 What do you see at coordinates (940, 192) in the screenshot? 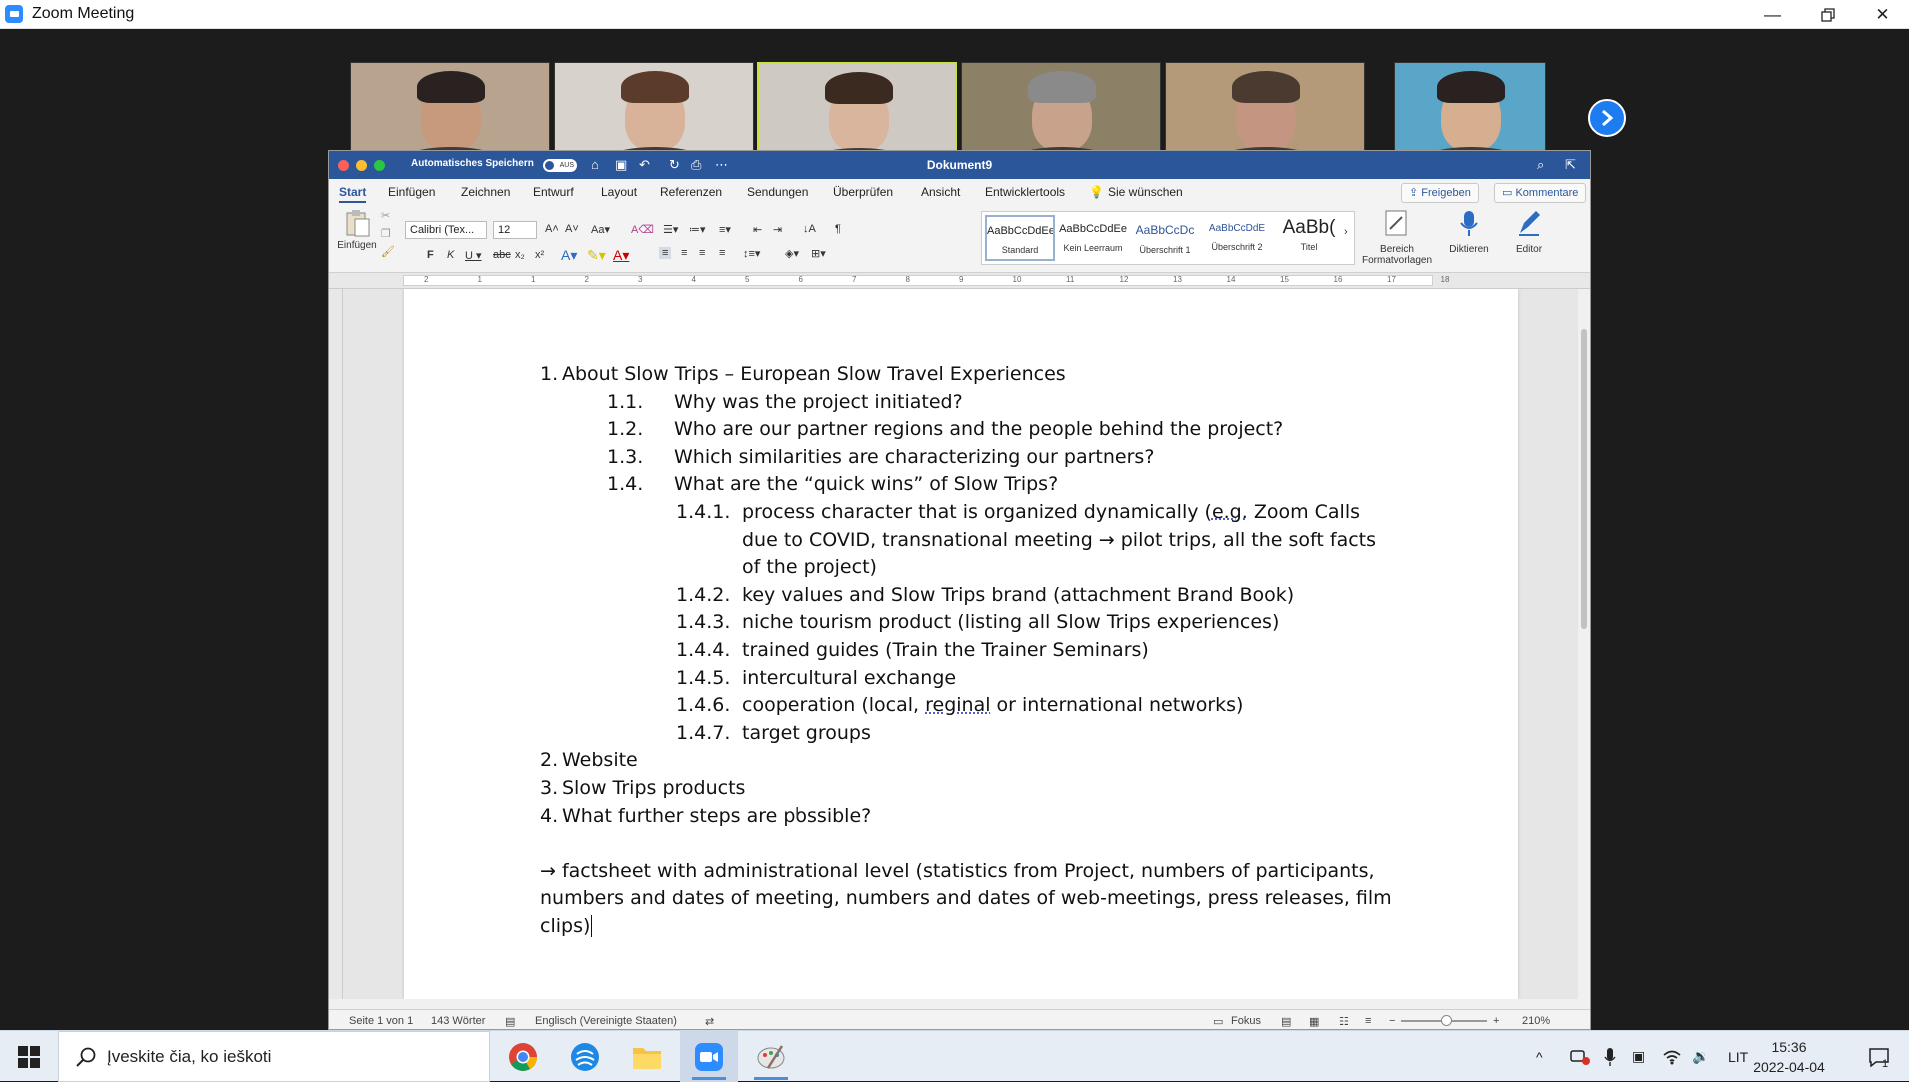
I see `tab-ansicht: Ansicht` at bounding box center [940, 192].